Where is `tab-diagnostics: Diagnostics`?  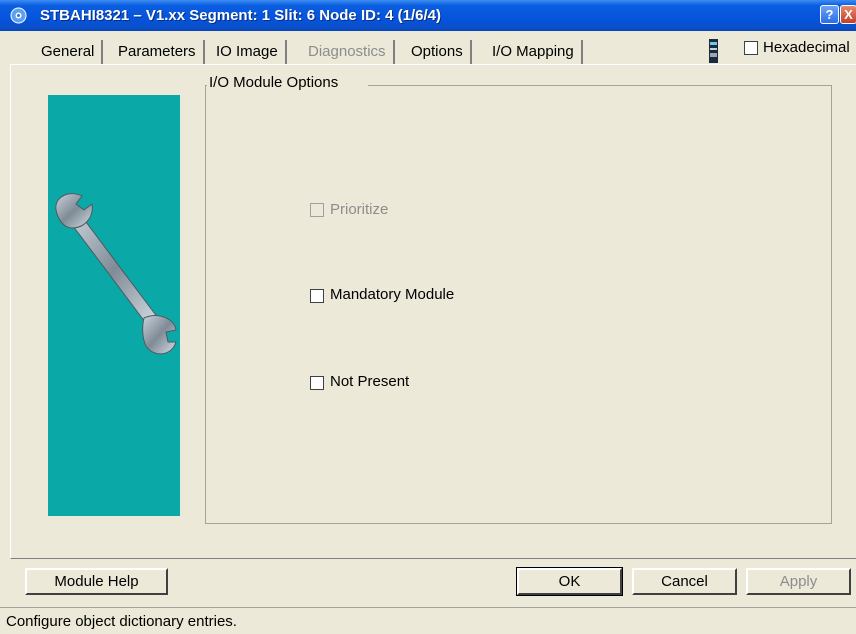
tab-diagnostics: Diagnostics is located at coordinates (348, 52).